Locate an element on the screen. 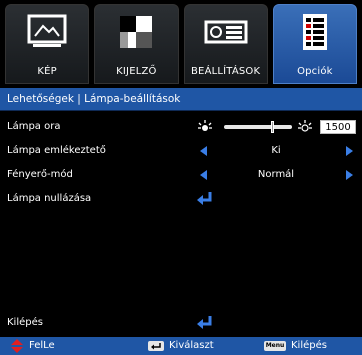 This screenshot has width=362, height=355. menu-key-icon: Menu is located at coordinates (275, 346).